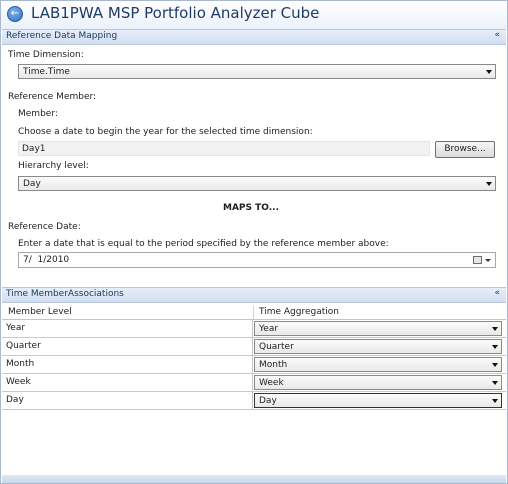 The width and height of the screenshot is (508, 484). What do you see at coordinates (32, 184) in the screenshot?
I see `hierarchy-level-value: Day` at bounding box center [32, 184].